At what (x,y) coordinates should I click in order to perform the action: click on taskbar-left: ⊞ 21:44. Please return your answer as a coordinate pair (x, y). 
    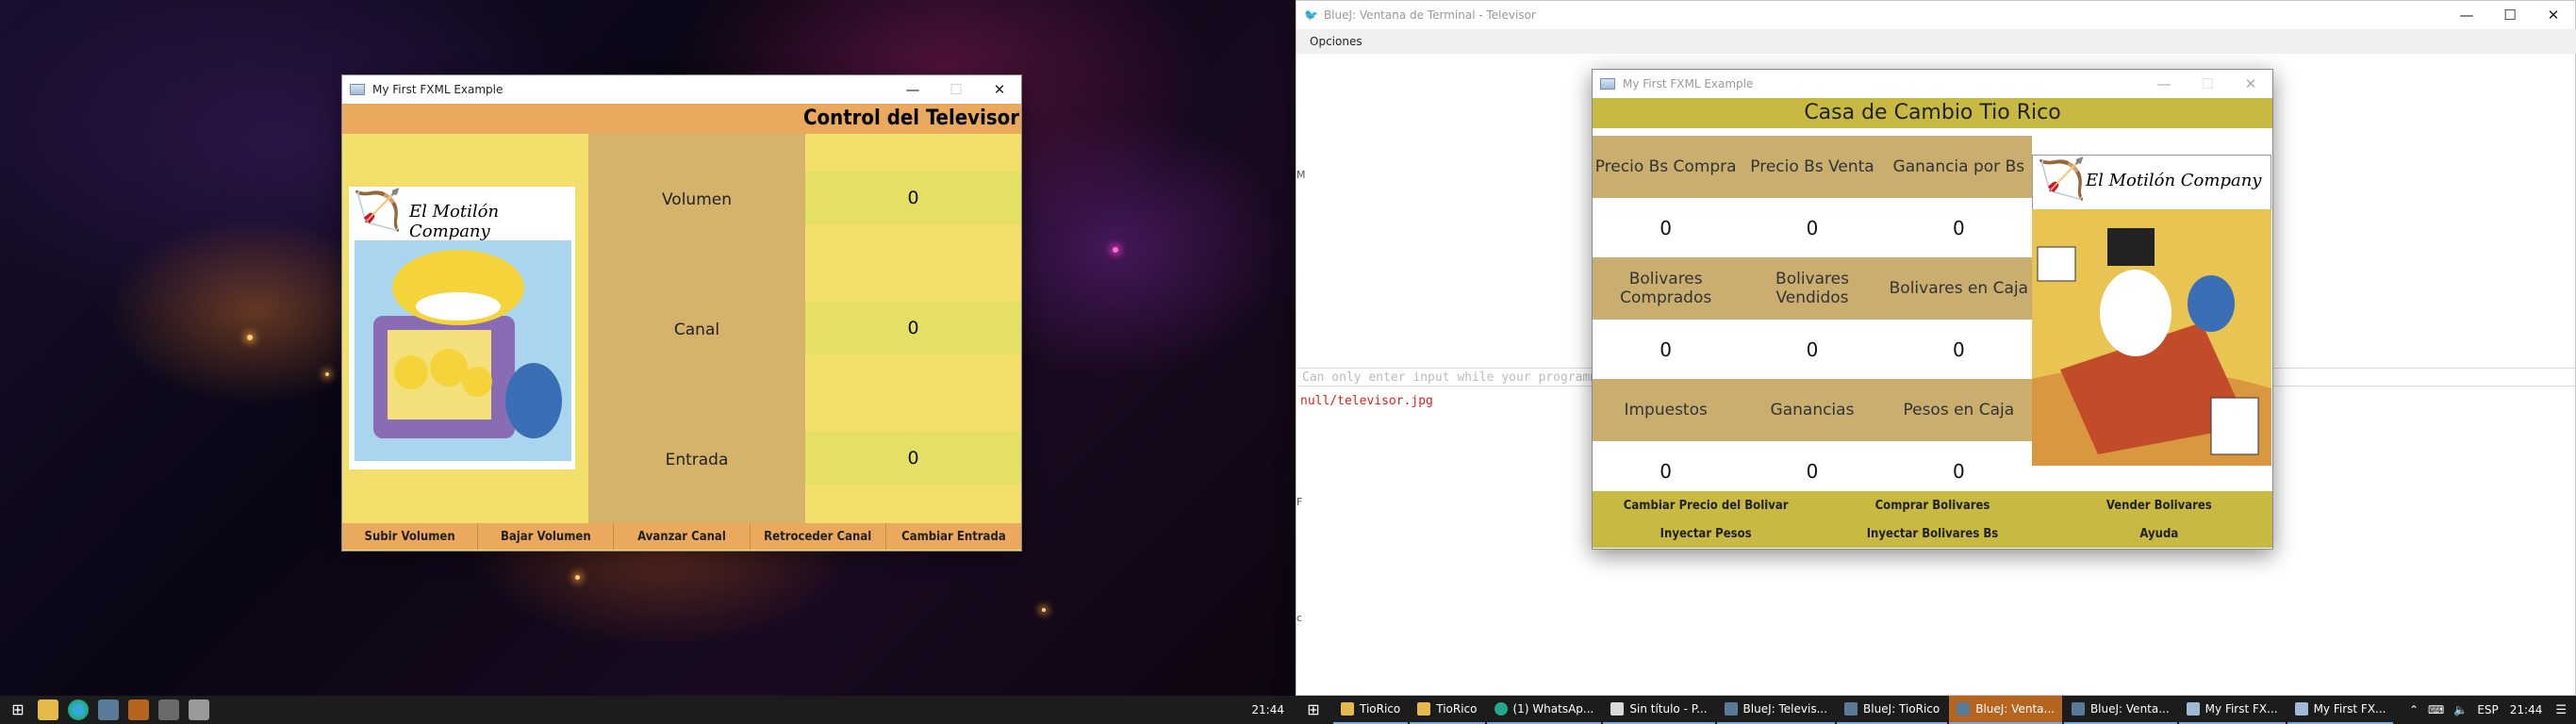
    Looking at the image, I should click on (648, 710).